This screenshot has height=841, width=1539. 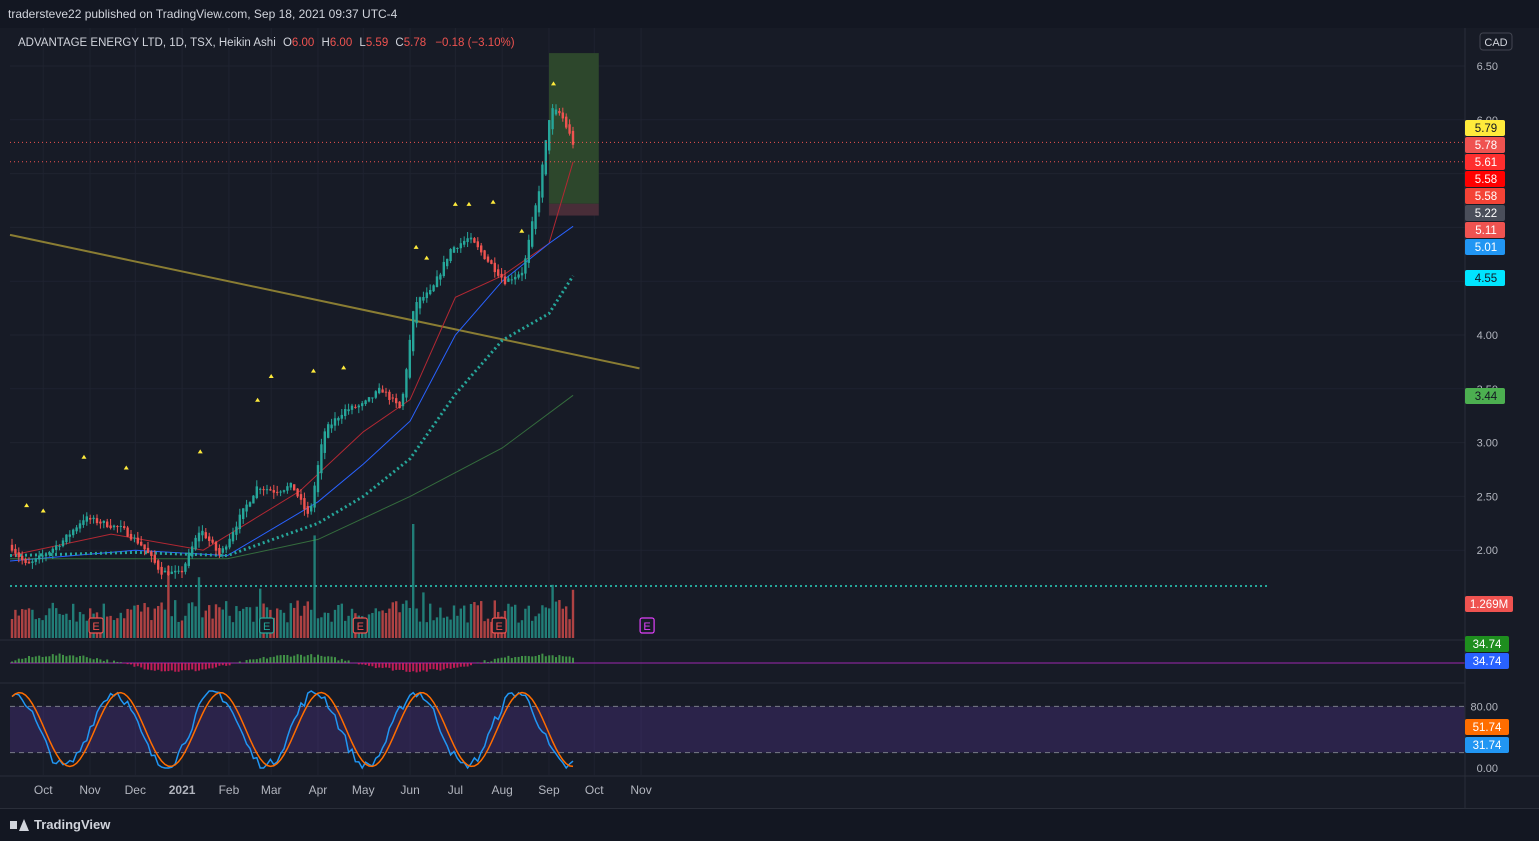 I want to click on rsi-label-text: 31.74, so click(x=1487, y=746).